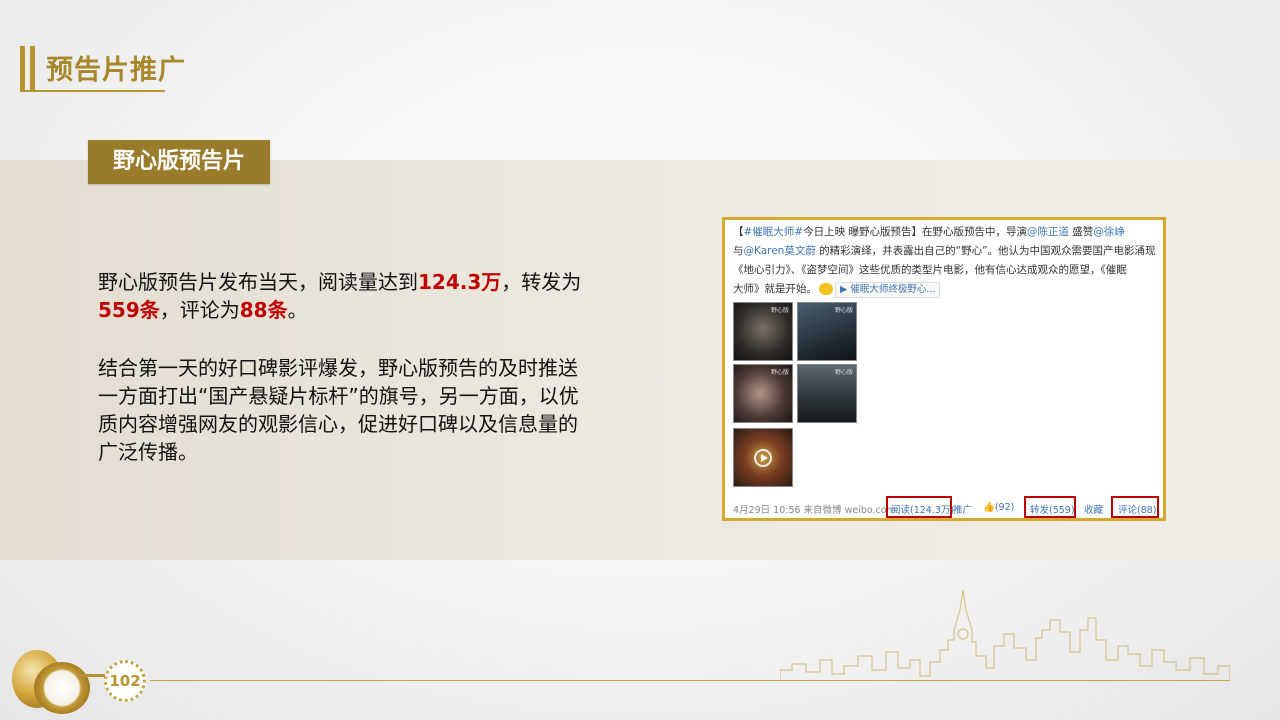  What do you see at coordinates (1050, 507) in the screenshot?
I see `forward-highlight-box` at bounding box center [1050, 507].